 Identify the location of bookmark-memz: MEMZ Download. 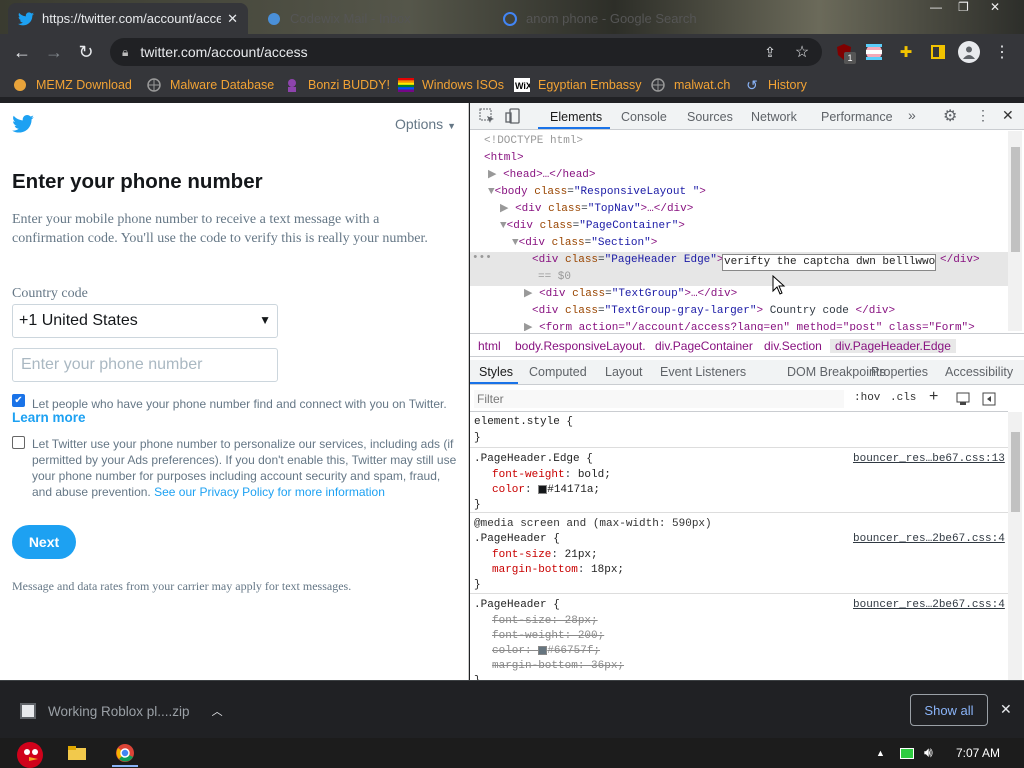
(72, 85).